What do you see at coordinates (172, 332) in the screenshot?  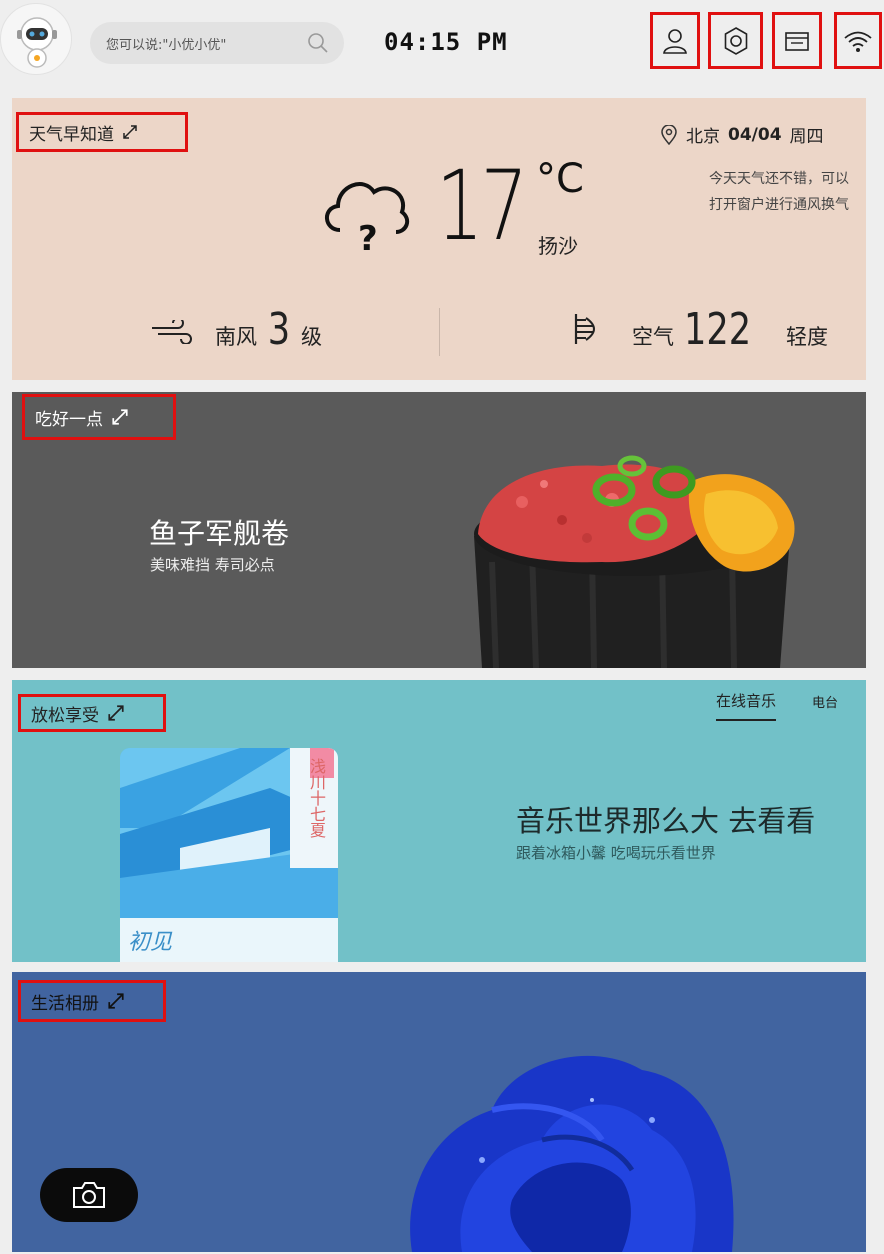 I see `wind-icon` at bounding box center [172, 332].